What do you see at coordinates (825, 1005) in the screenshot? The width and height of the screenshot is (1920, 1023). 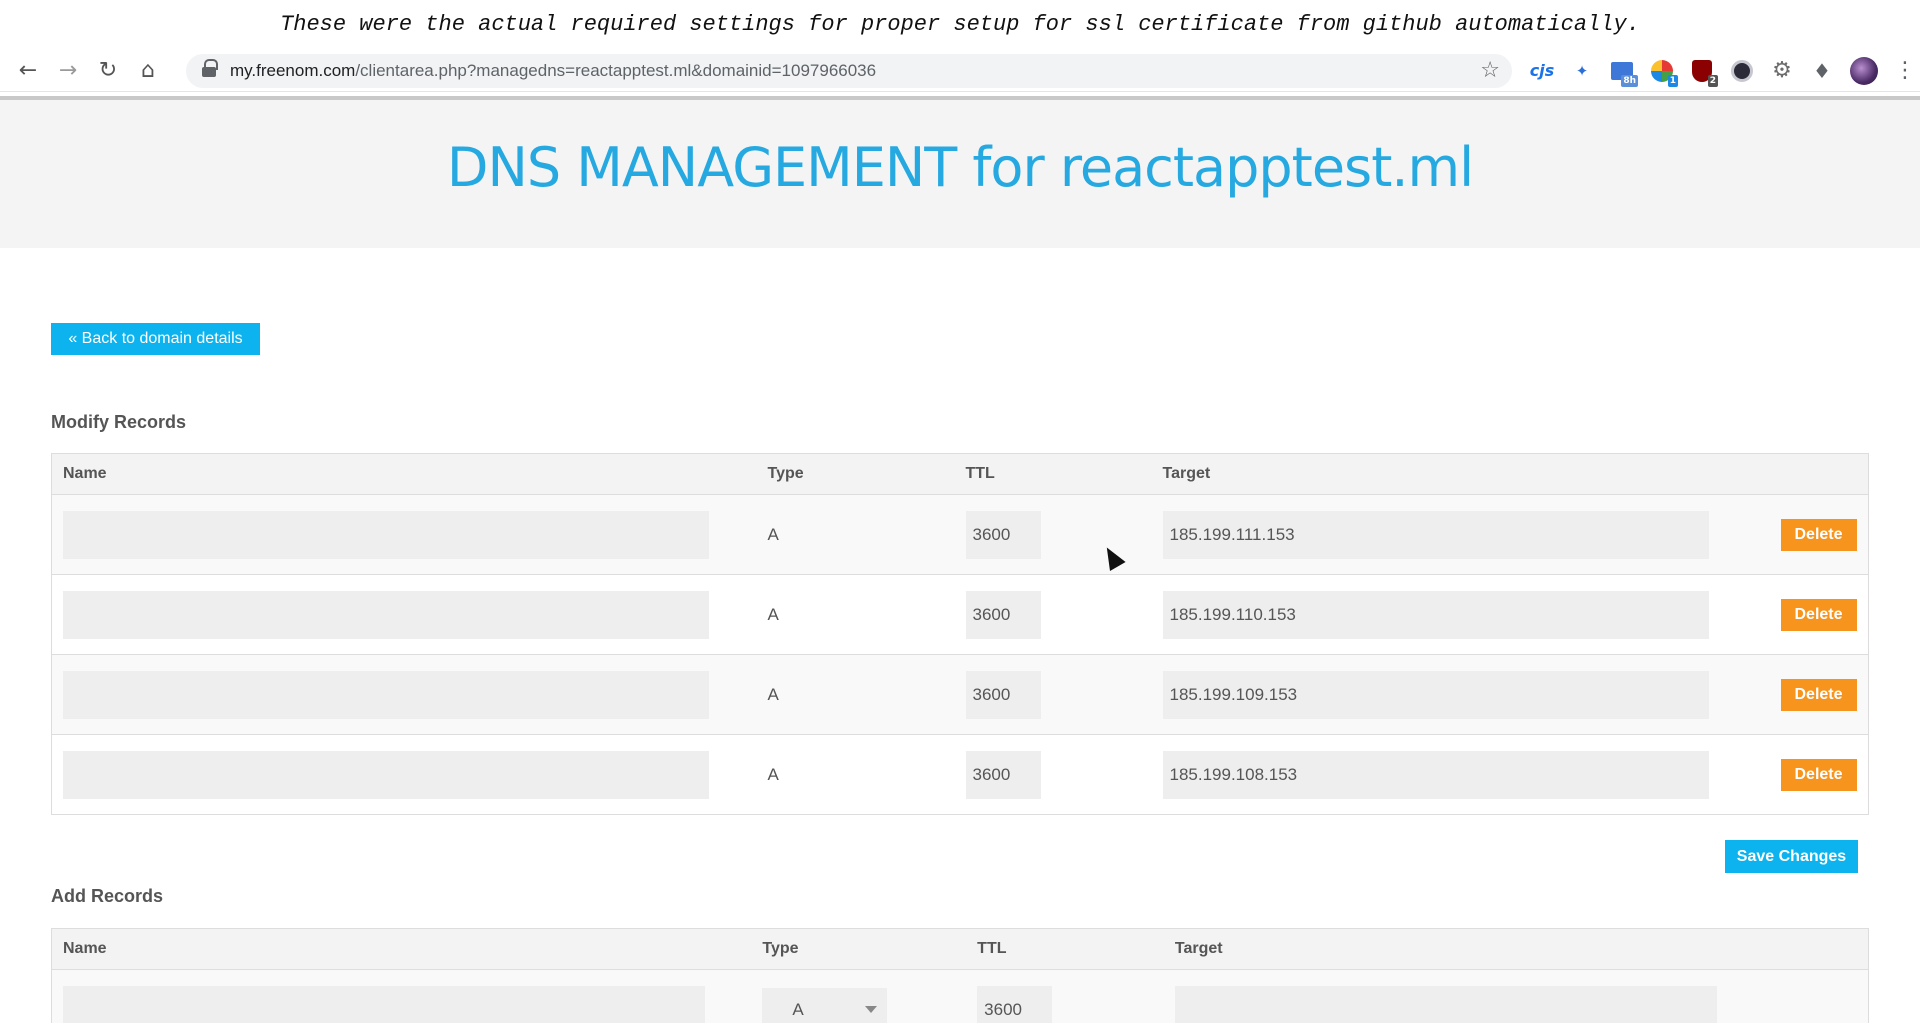 I see `new-record-type-select: A` at bounding box center [825, 1005].